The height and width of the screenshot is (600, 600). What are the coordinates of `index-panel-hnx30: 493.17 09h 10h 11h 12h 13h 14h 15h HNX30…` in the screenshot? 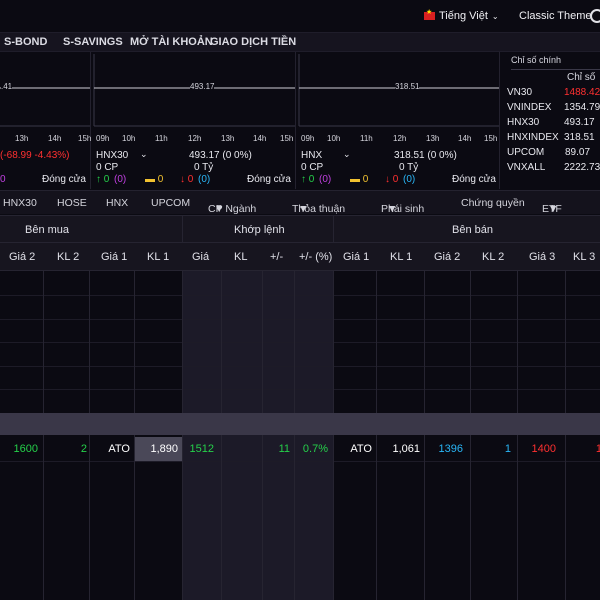 It's located at (194, 120).